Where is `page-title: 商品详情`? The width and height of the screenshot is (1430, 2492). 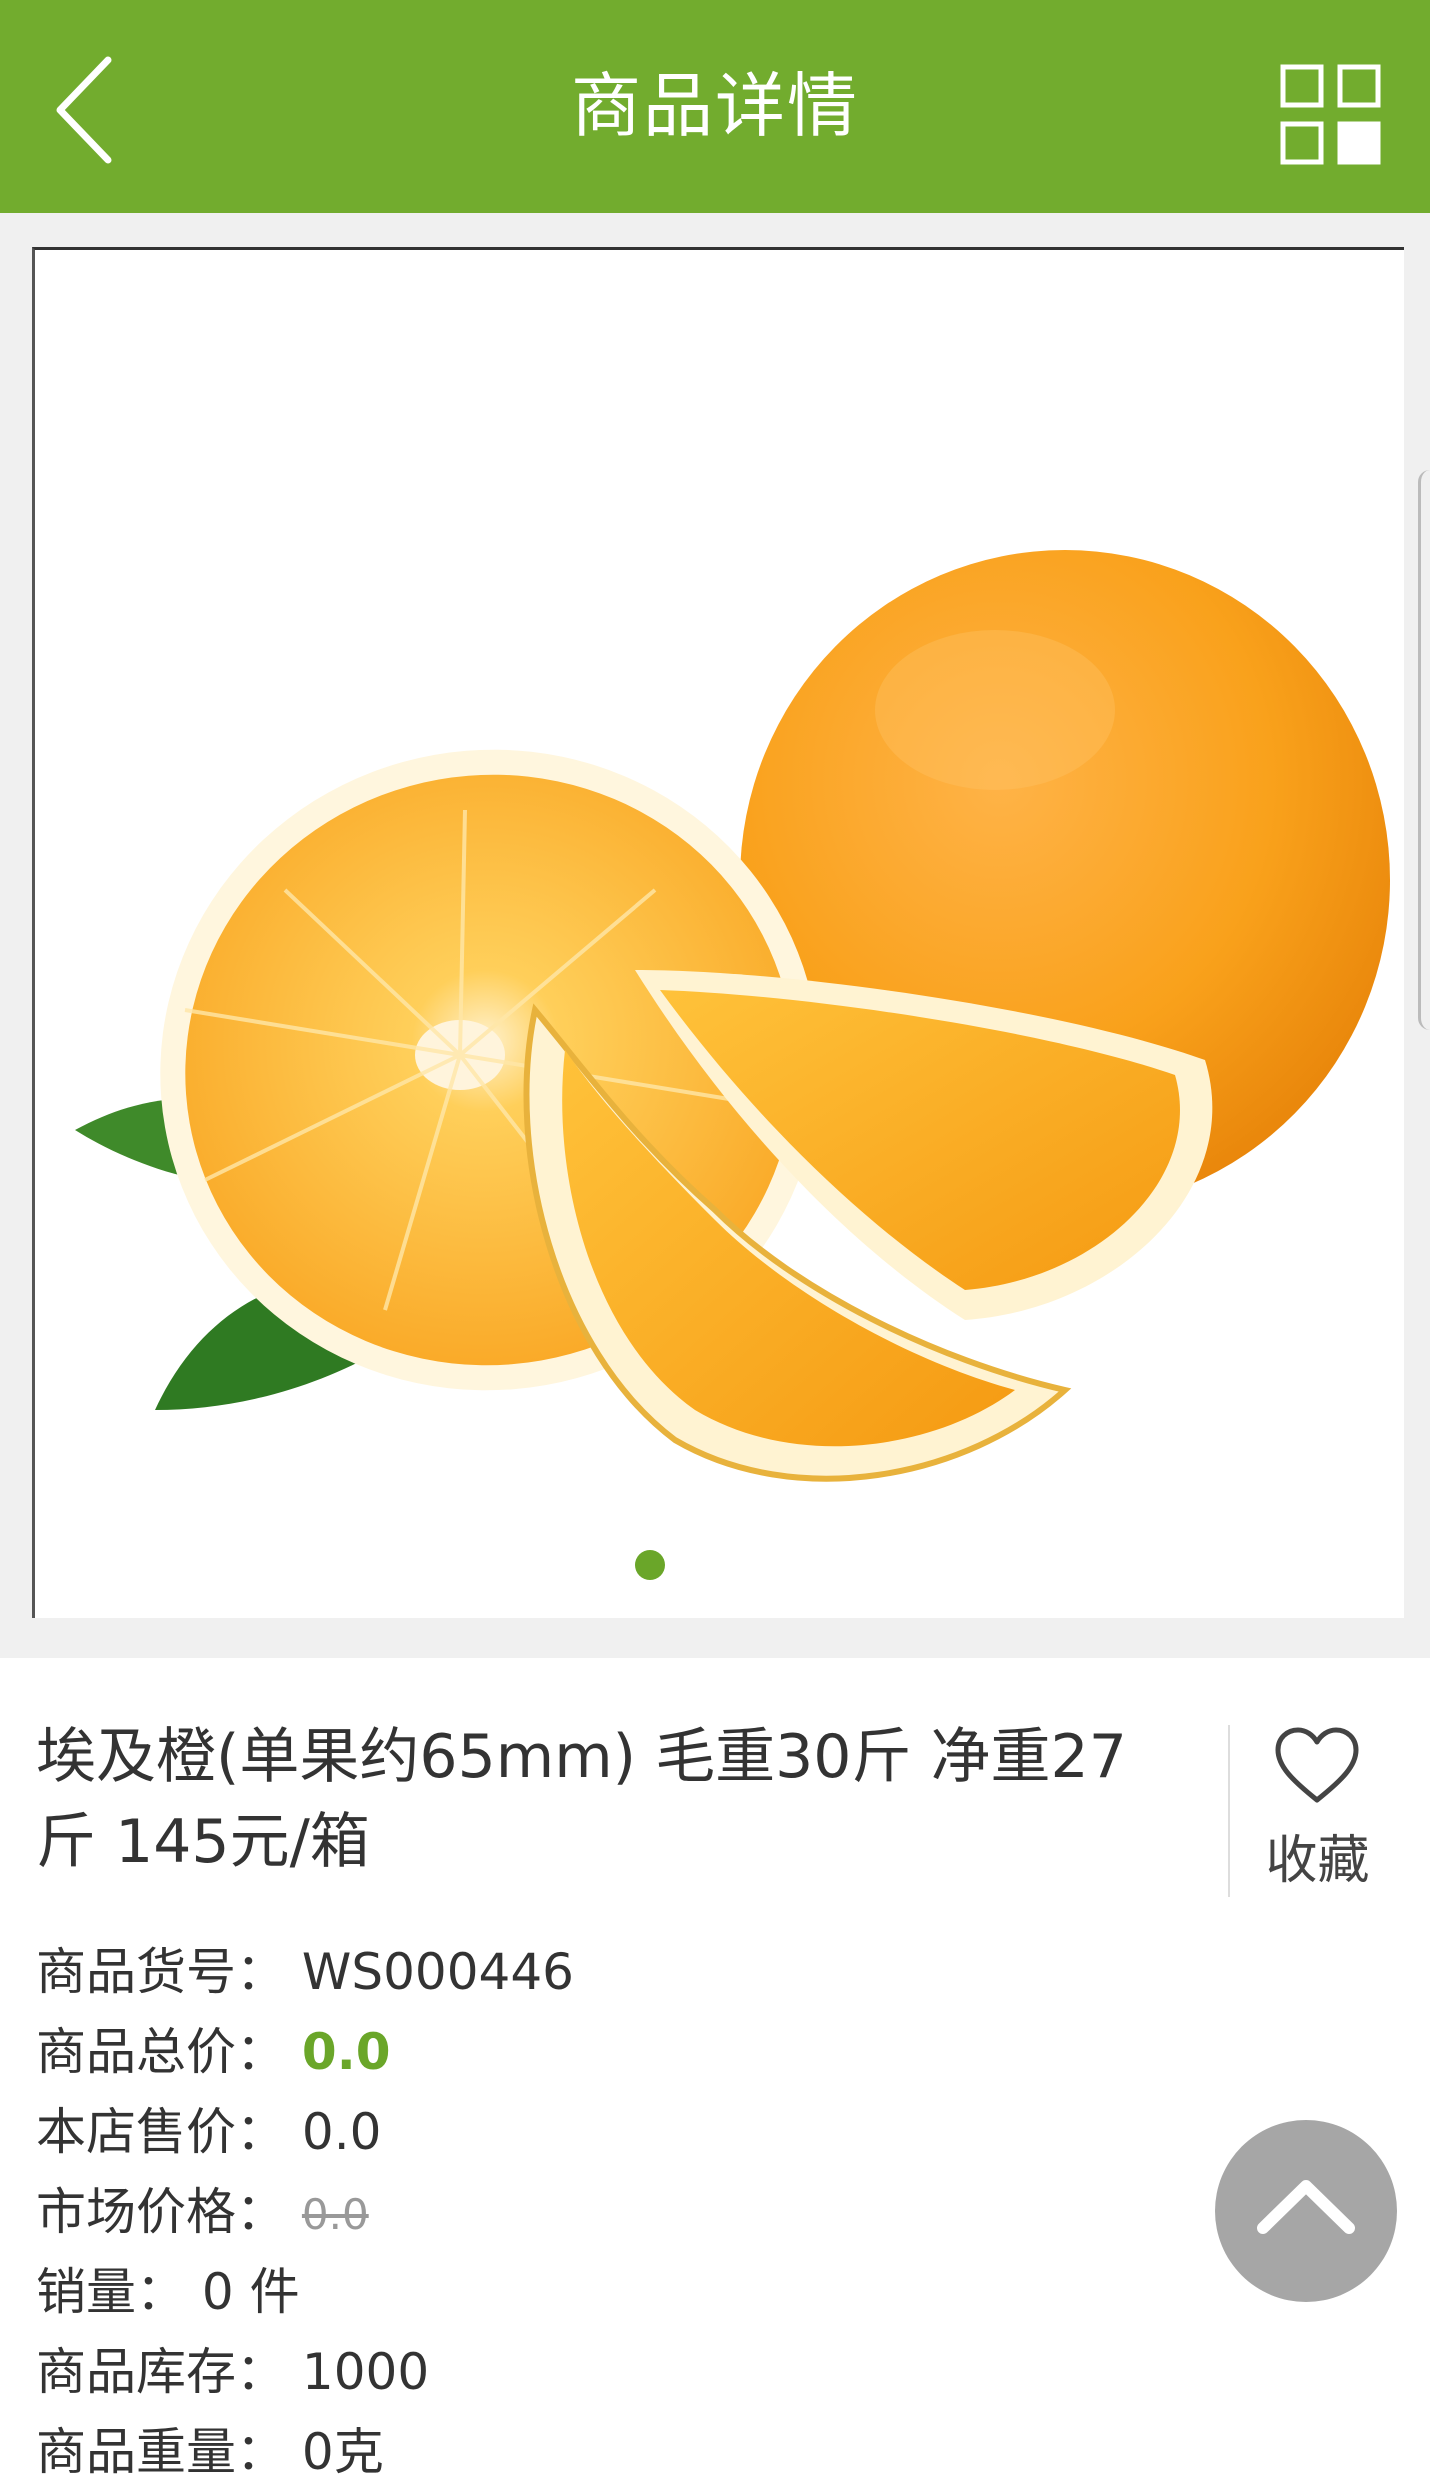 page-title: 商品详情 is located at coordinates (715, 106).